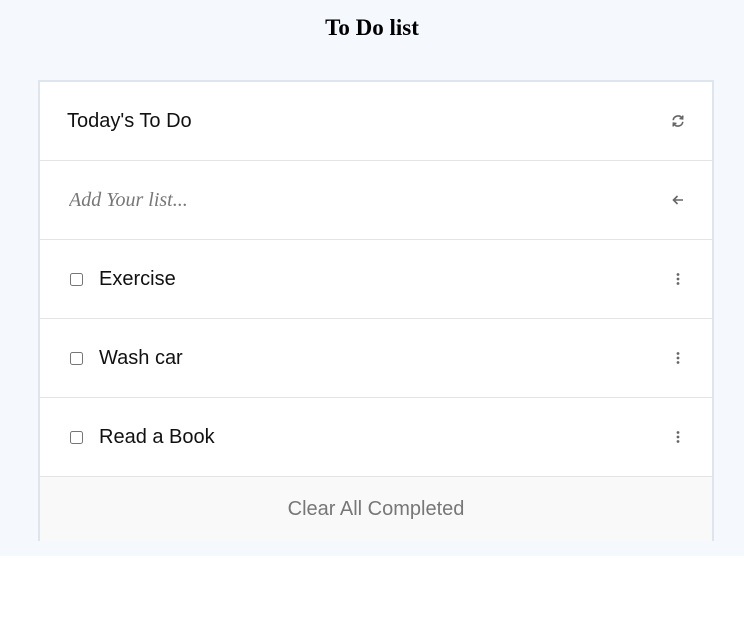 Image resolution: width=744 pixels, height=626 pixels. I want to click on clear-completed-button: Clear All Completed, so click(376, 509).